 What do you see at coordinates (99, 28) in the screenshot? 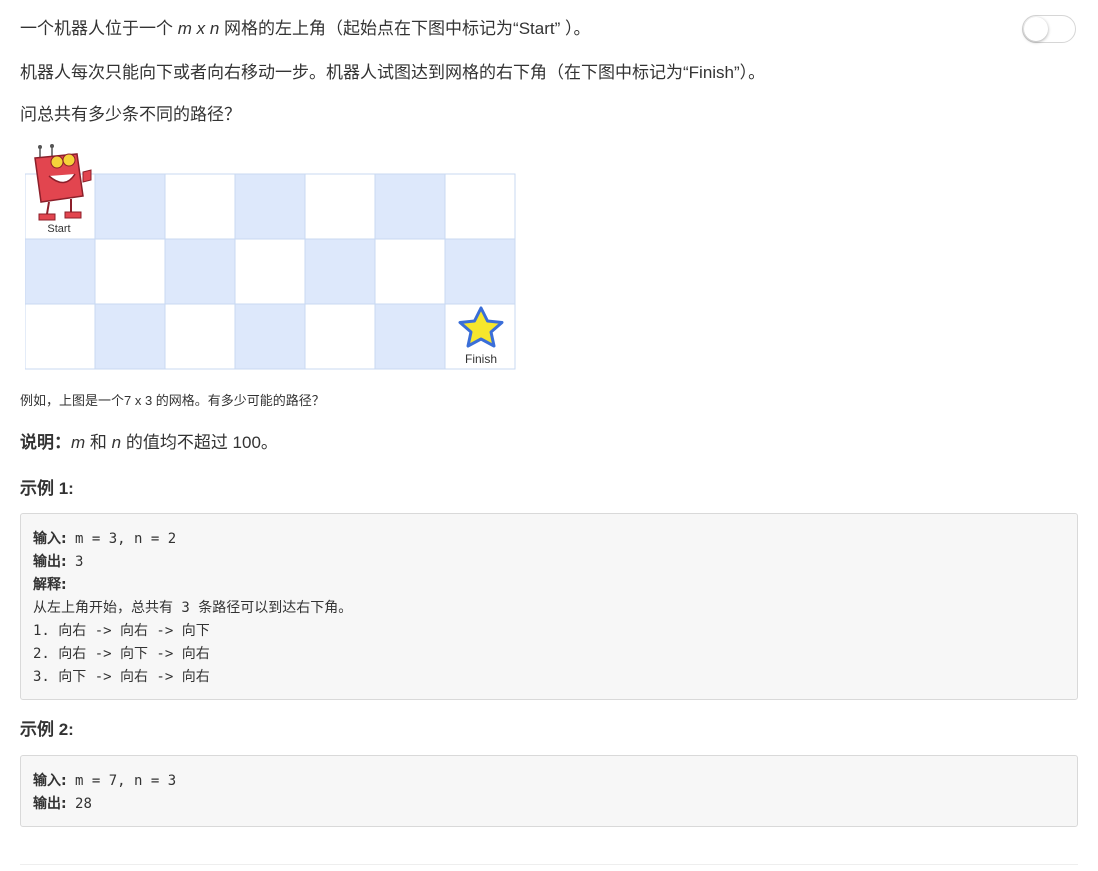
I see `text-segment: 一个机器人位于一个` at bounding box center [99, 28].